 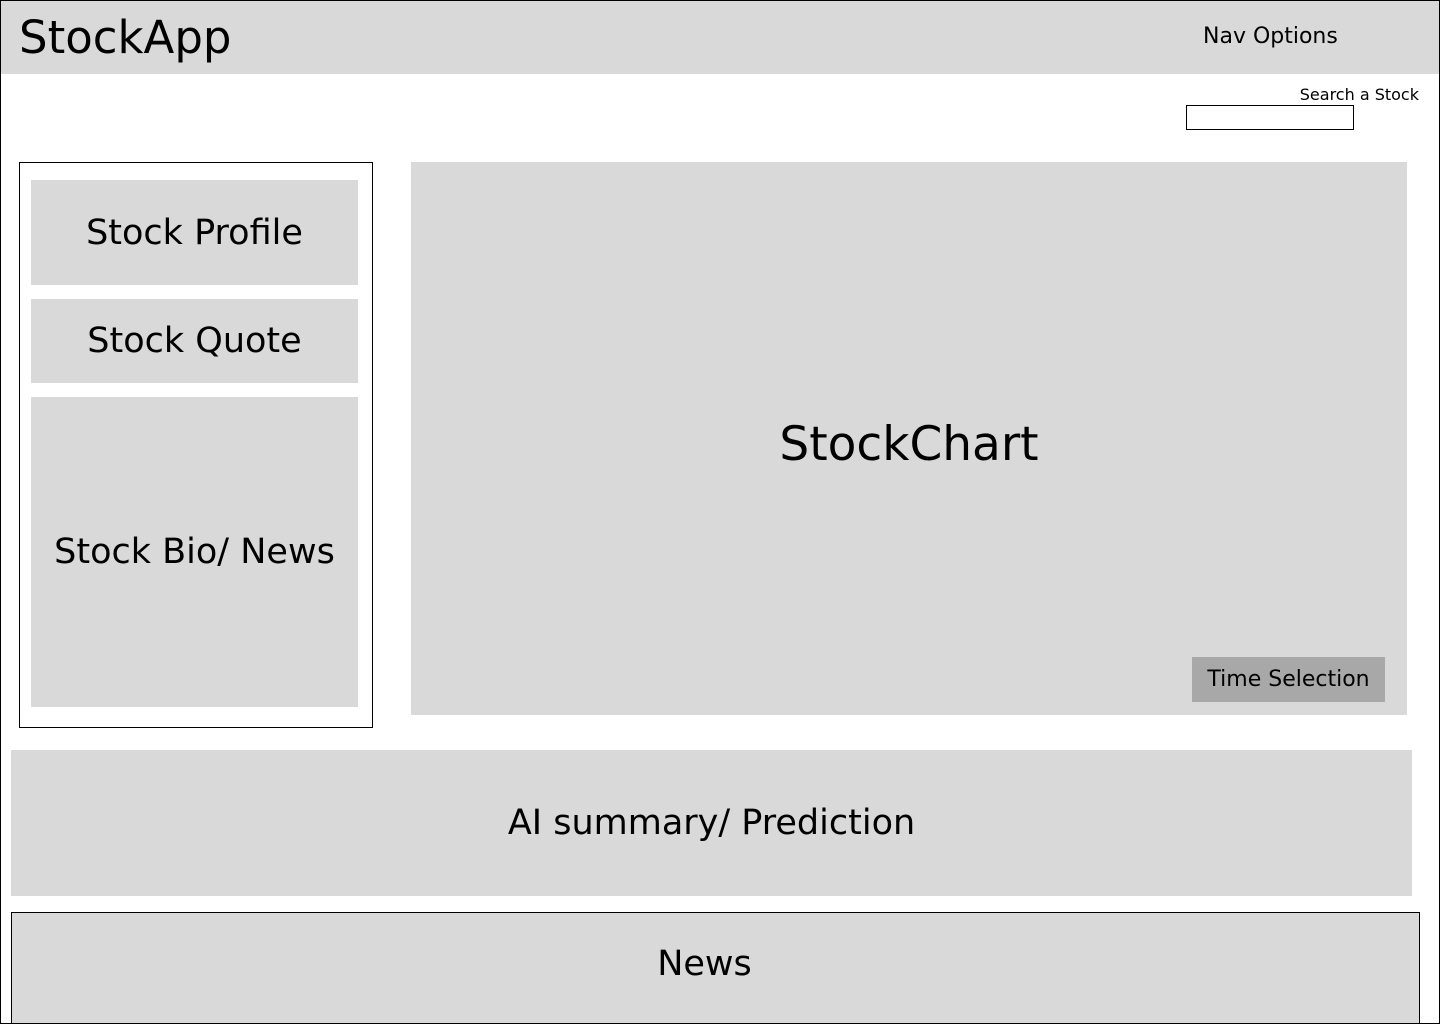 I want to click on stock-profile-panel: Stock Profile, so click(x=194, y=232).